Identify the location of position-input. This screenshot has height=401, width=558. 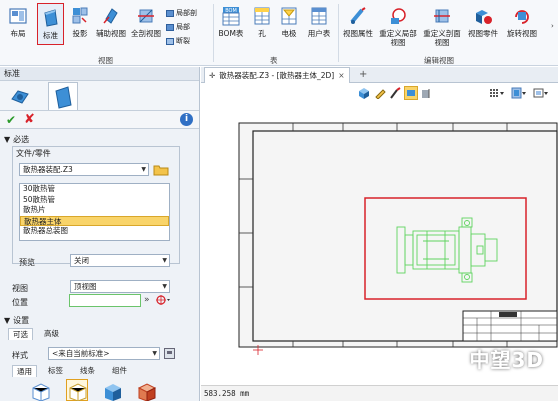
(105, 300).